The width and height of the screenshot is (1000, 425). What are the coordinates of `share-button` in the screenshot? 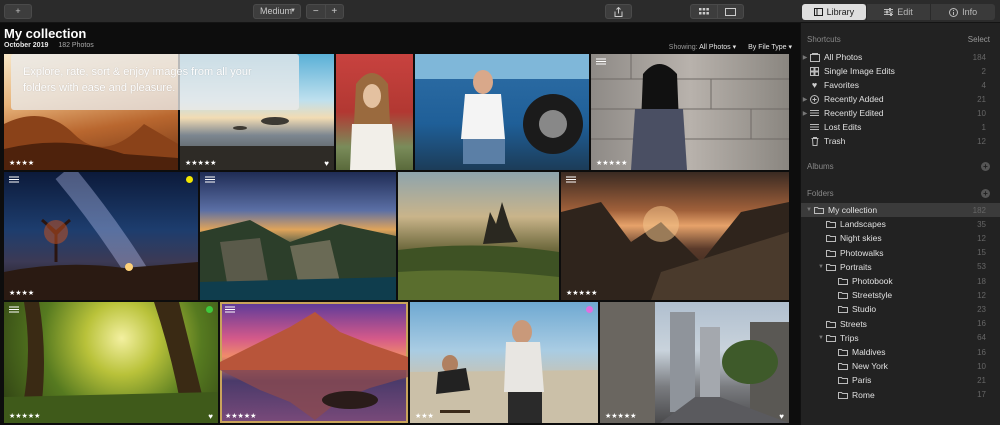 It's located at (618, 11).